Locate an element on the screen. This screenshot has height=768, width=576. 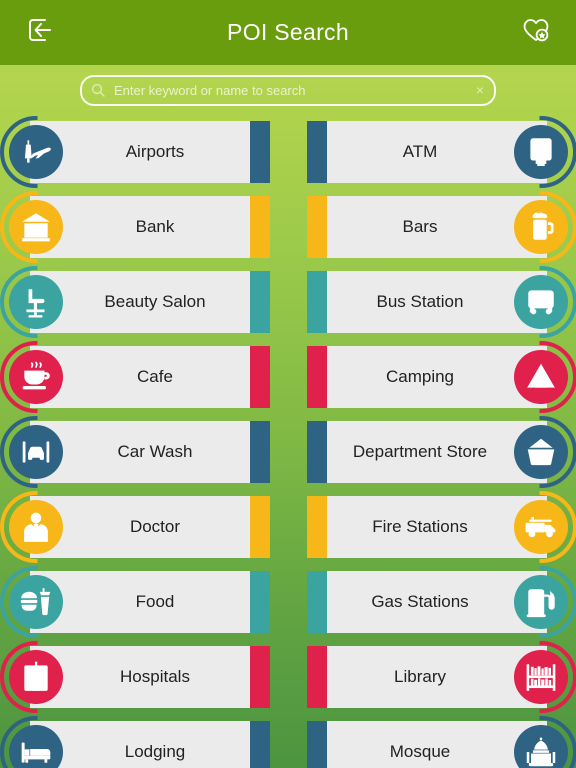
category-cell: Gas Stations is located at coordinates (441, 602).